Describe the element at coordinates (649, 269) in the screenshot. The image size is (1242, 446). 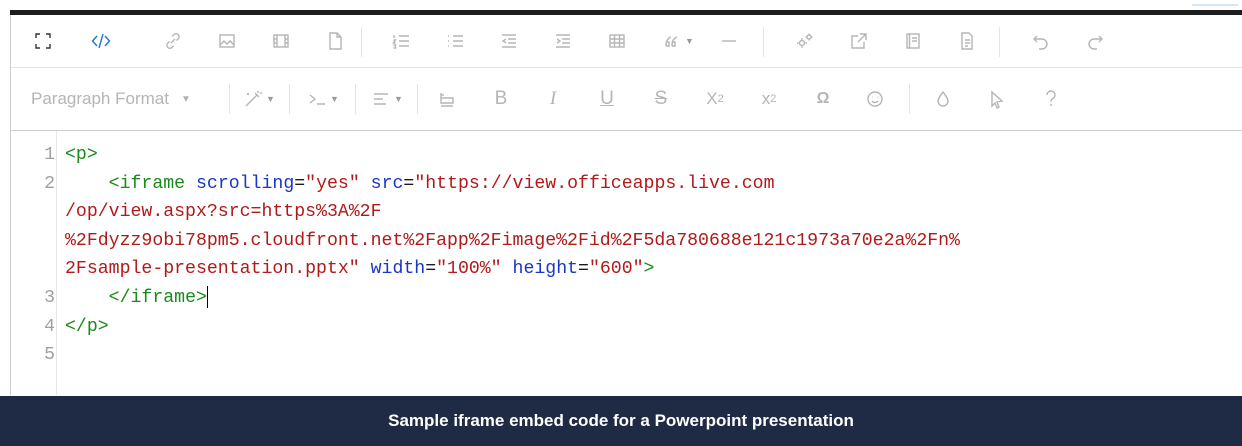
I see `code-token: >` at that location.